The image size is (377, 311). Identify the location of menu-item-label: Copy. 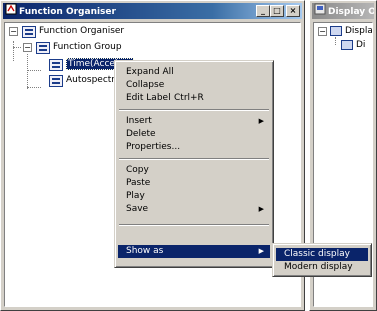
(137, 170).